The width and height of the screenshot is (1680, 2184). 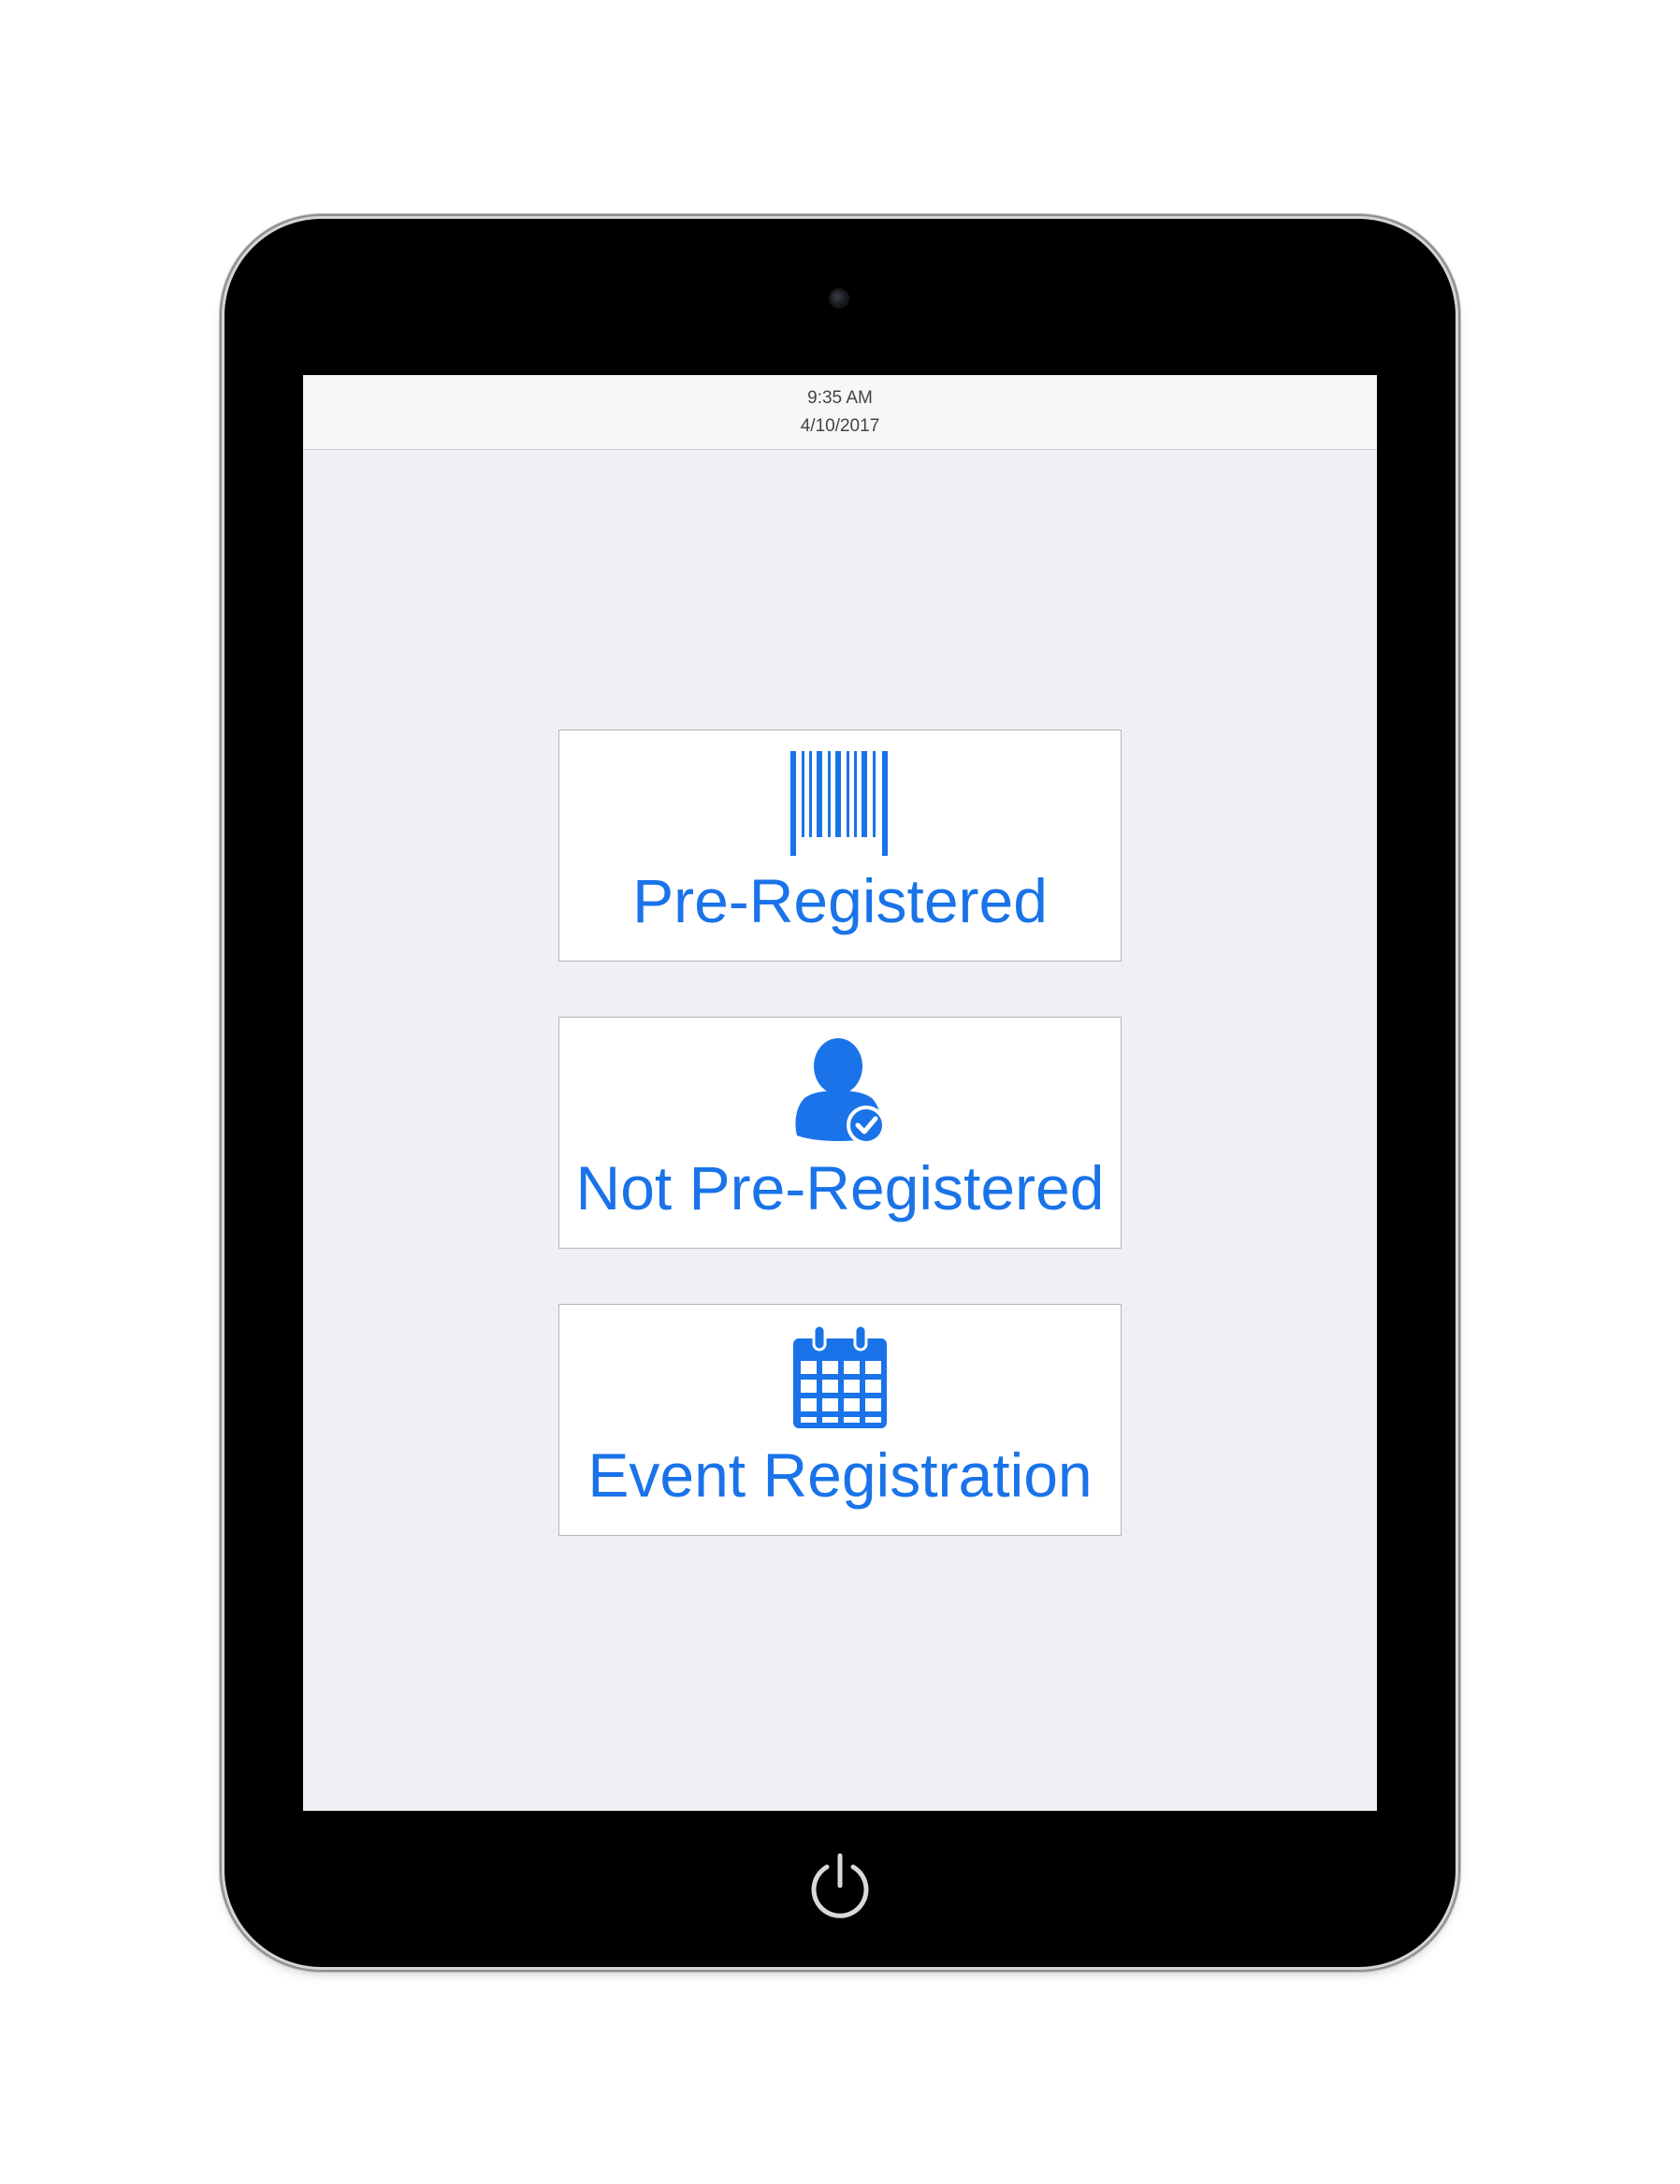 I want to click on power-button, so click(x=840, y=1885).